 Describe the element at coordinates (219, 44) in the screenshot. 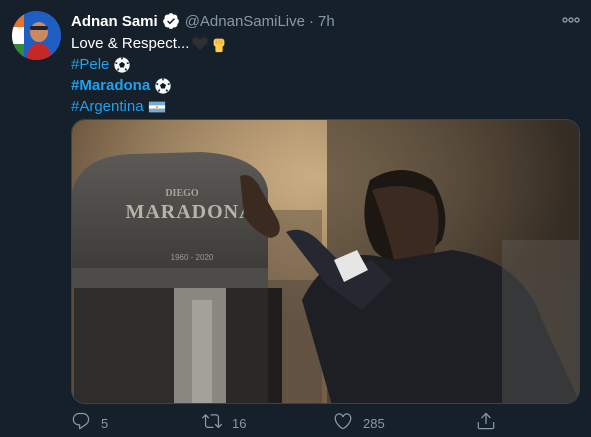

I see `raised-fist-icon` at that location.